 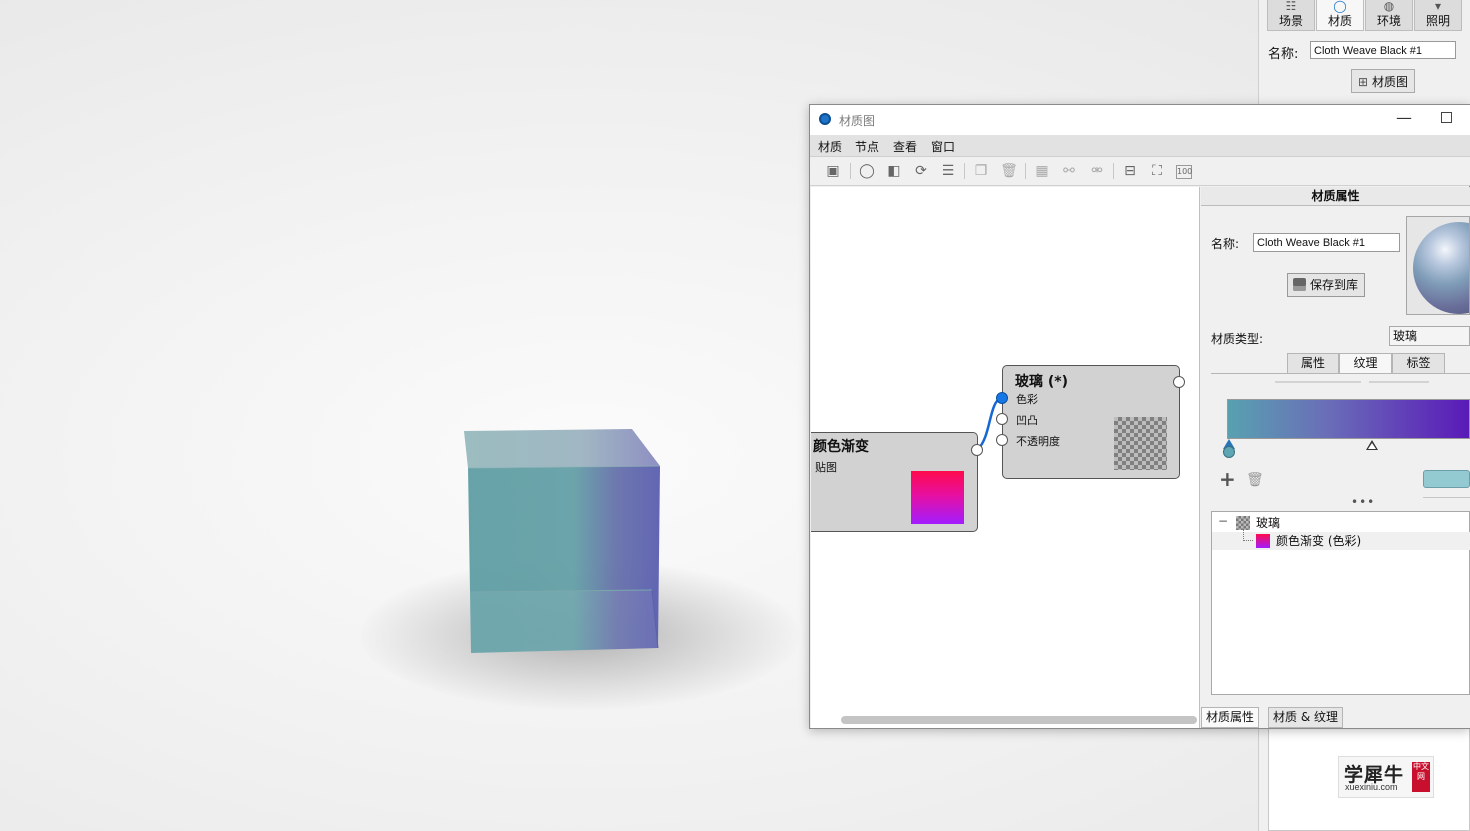 What do you see at coordinates (1291, 15) in the screenshot?
I see `tab-scene: ☷ 场景` at bounding box center [1291, 15].